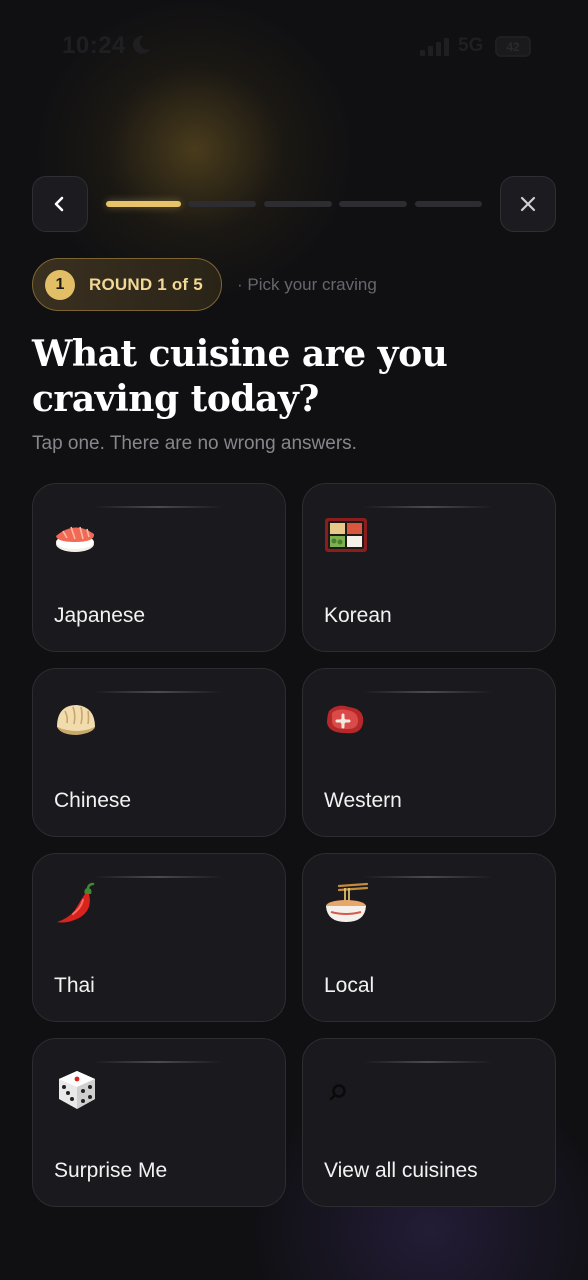  I want to click on status-time: 10:24, so click(94, 45).